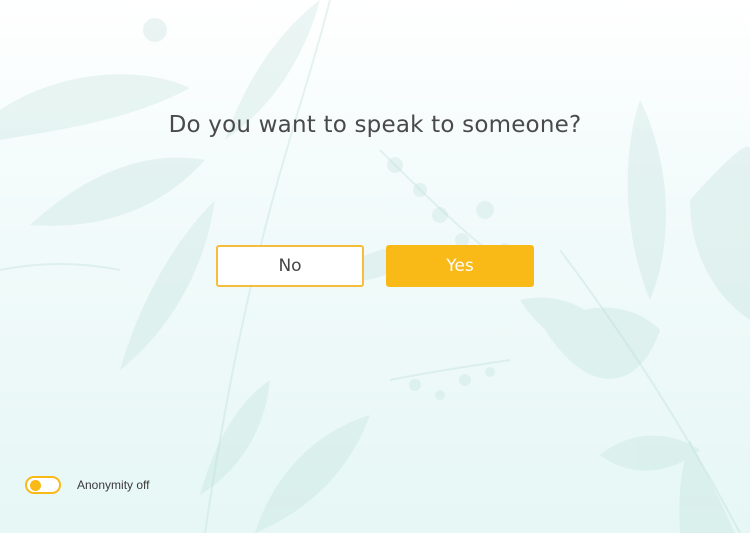  I want to click on anonymity-toggle, so click(43, 485).